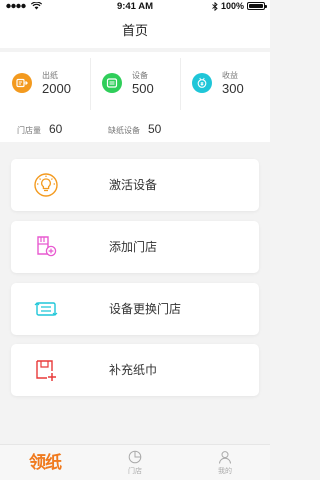  I want to click on card-label: 补充纸巾, so click(133, 370).